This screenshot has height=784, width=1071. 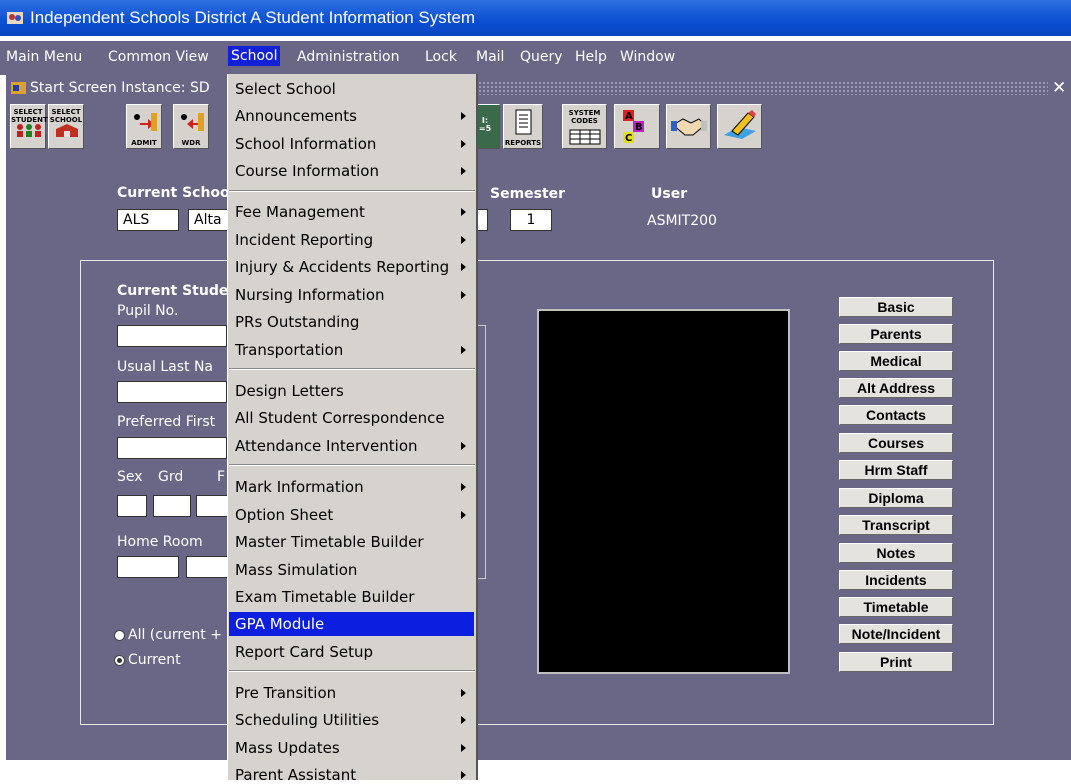 What do you see at coordinates (165, 367) in the screenshot?
I see `usual-last-name-label: Usual Last Na` at bounding box center [165, 367].